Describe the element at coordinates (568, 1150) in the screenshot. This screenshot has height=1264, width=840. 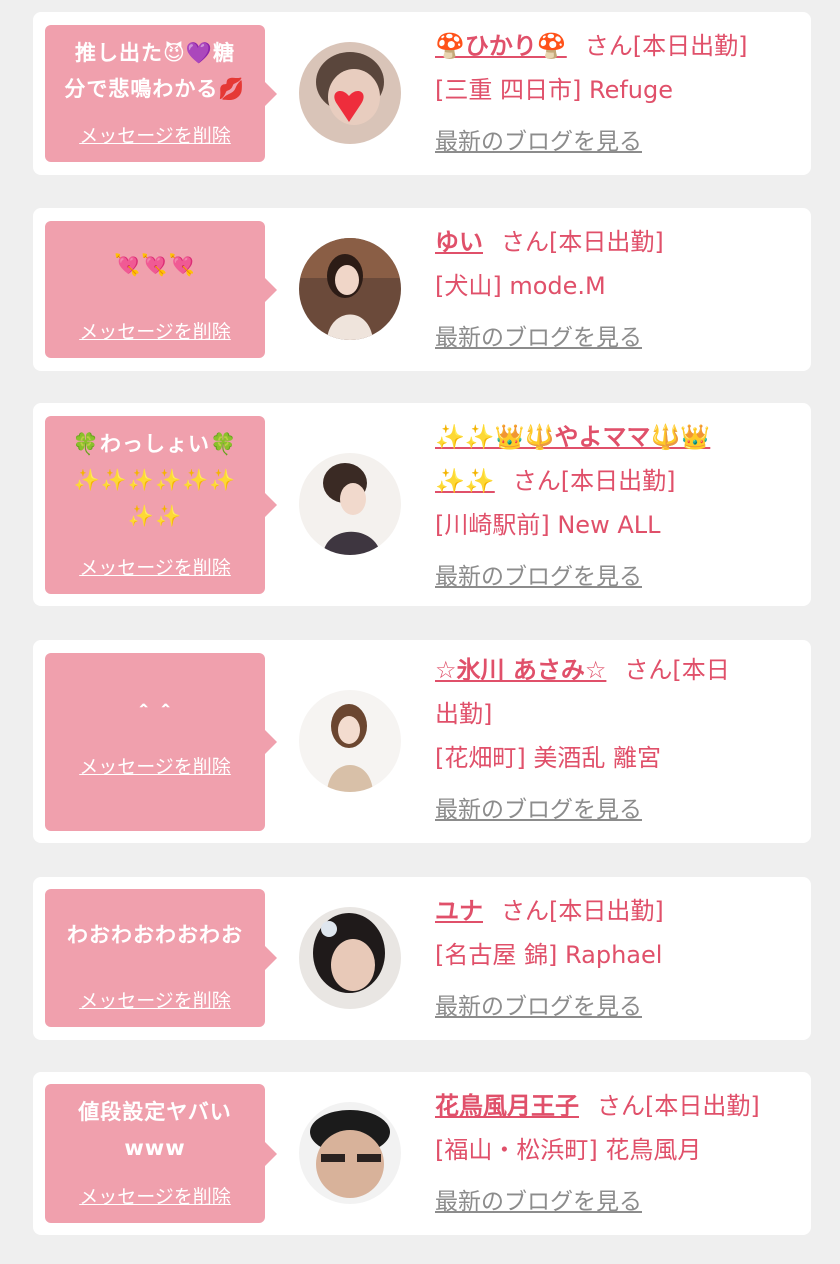
I see `shop-label: [福山・松浜町] 花鳥風月` at that location.